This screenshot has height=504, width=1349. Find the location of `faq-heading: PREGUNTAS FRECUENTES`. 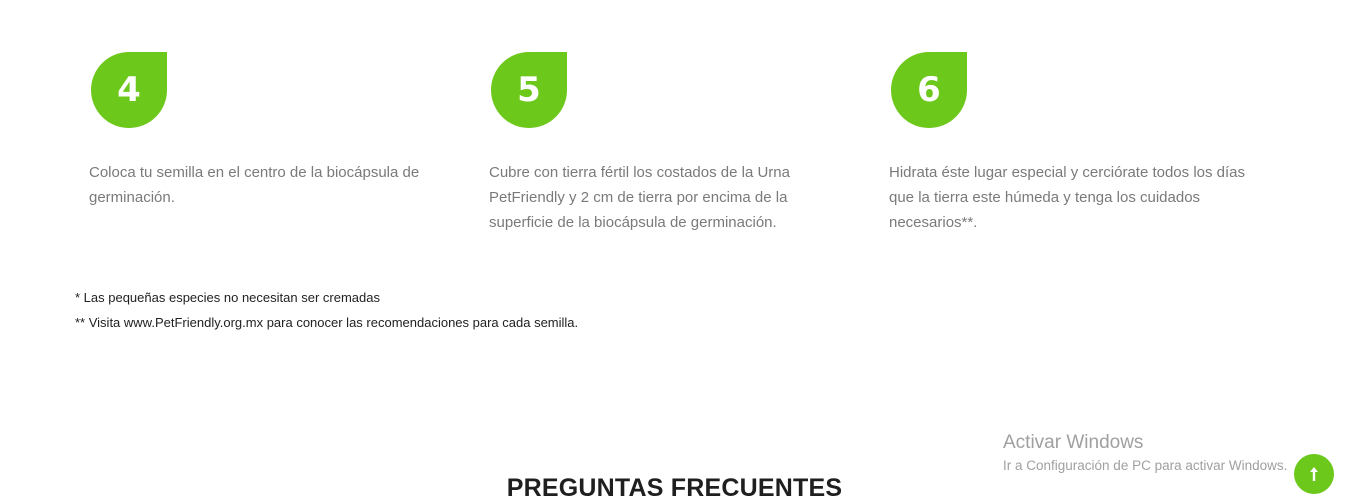

faq-heading: PREGUNTAS FRECUENTES is located at coordinates (674, 488).